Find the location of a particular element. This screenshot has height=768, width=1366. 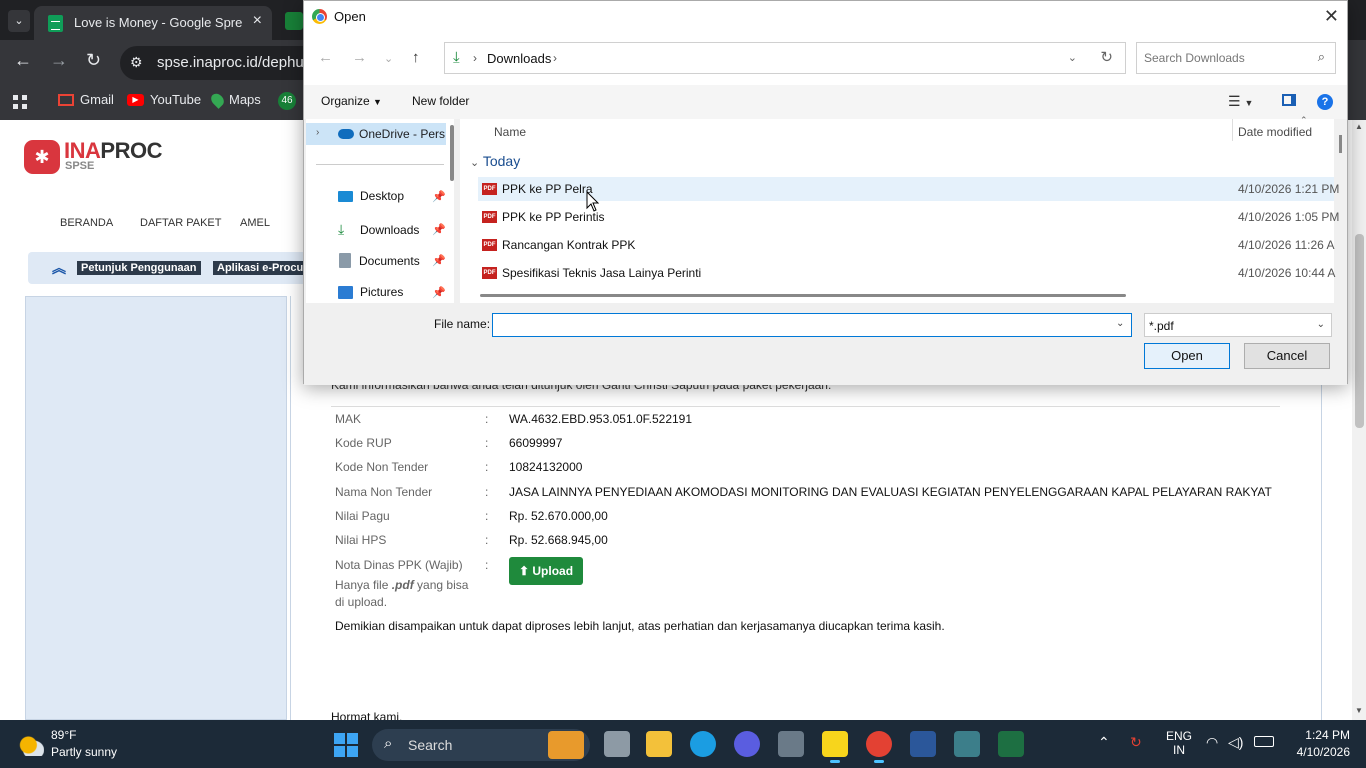

calculator-icon is located at coordinates (967, 744).